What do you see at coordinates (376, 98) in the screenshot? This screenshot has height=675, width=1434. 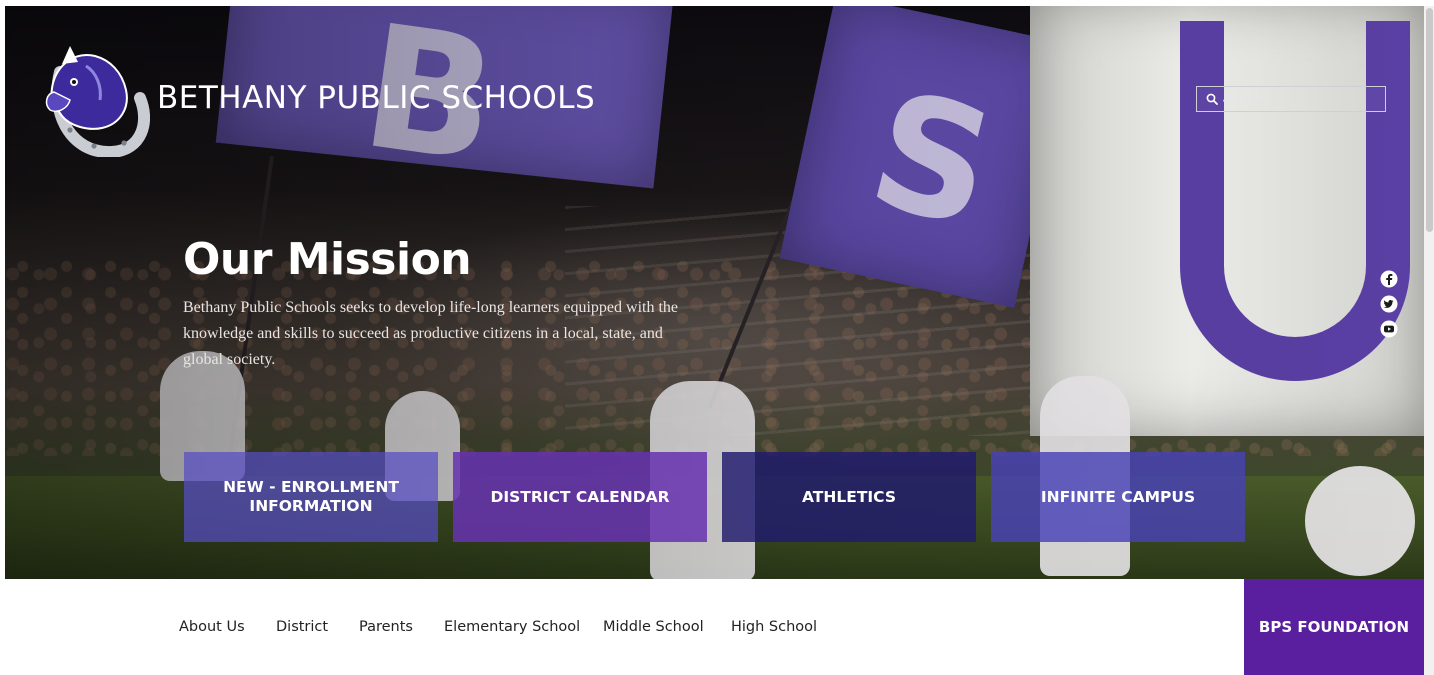 I see `brand-name: BETHANY PUBLIC SCHOOLS` at bounding box center [376, 98].